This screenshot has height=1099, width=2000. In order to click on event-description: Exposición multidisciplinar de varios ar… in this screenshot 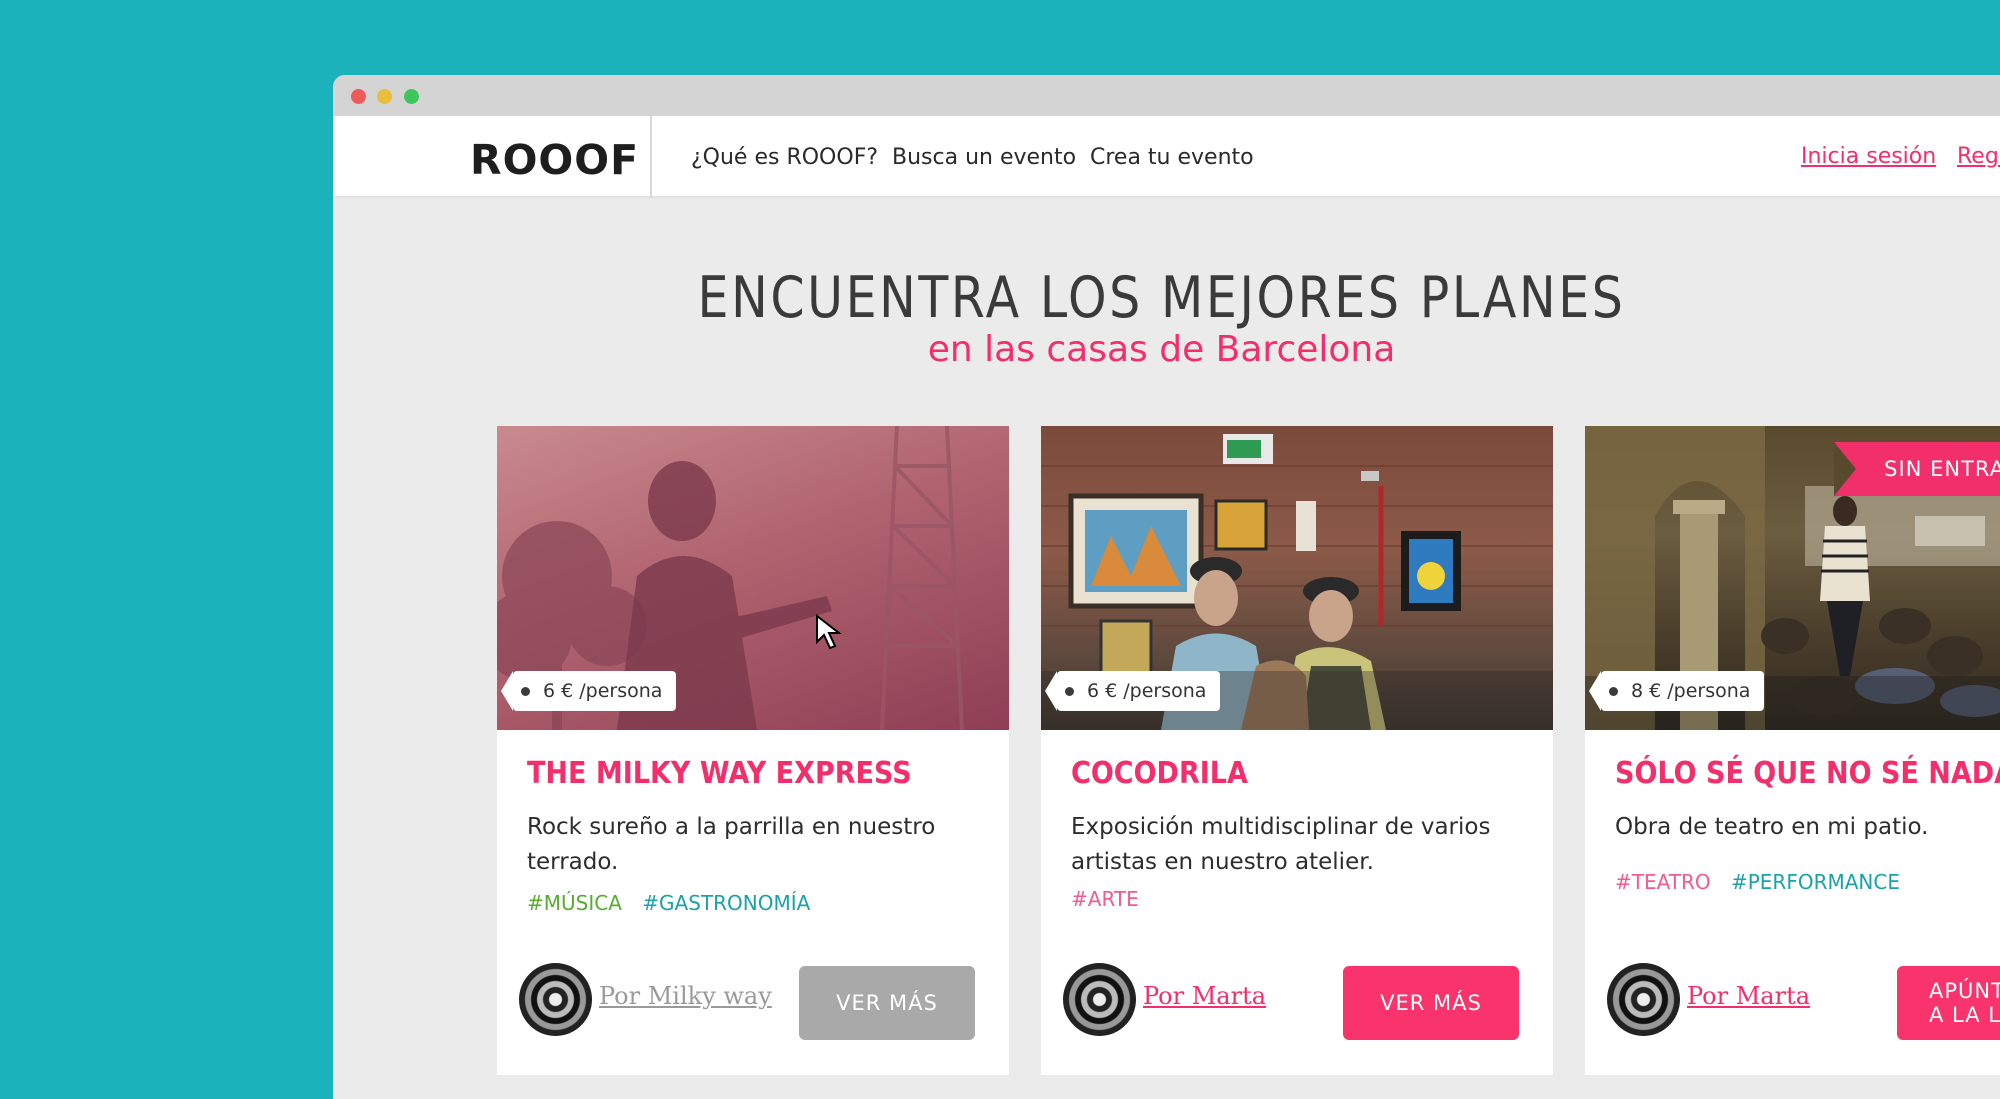, I will do `click(1281, 844)`.